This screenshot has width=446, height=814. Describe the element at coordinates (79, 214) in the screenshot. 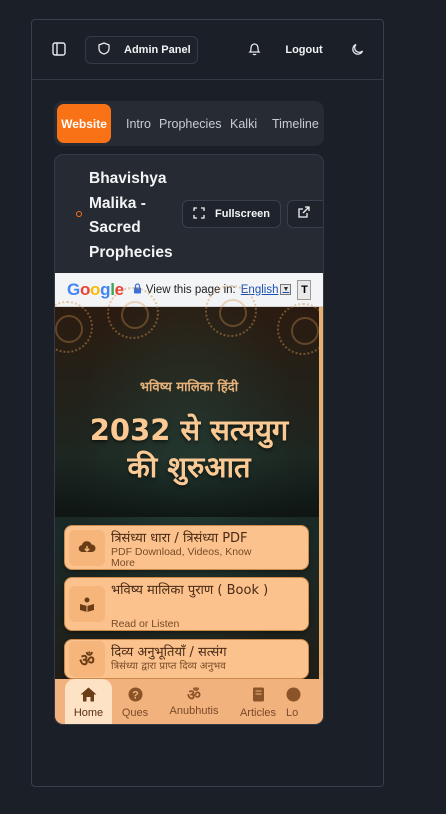

I see `status-dot` at that location.